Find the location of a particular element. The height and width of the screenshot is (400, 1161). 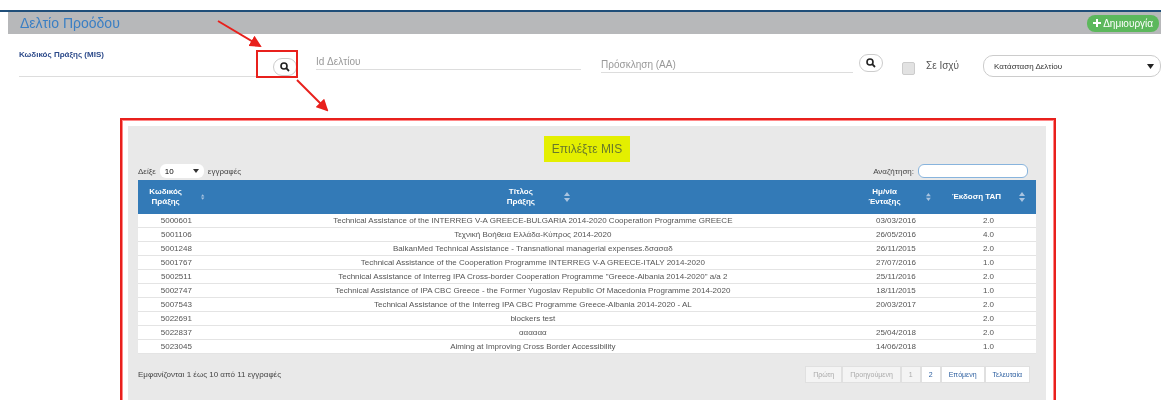

page-title: Δελτίο Προόδου is located at coordinates (70, 23).